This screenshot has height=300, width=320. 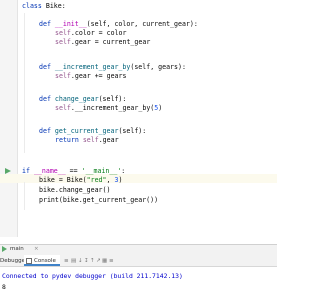 What do you see at coordinates (36, 249) in the screenshot?
I see `close-tab-icon: ×` at bounding box center [36, 249].